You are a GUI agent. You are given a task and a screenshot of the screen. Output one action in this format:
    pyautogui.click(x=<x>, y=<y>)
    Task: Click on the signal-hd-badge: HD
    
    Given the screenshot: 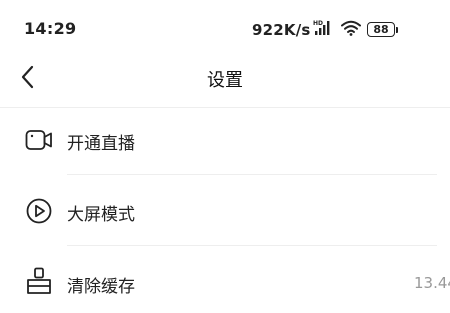 What is the action you would take?
    pyautogui.click(x=318, y=23)
    